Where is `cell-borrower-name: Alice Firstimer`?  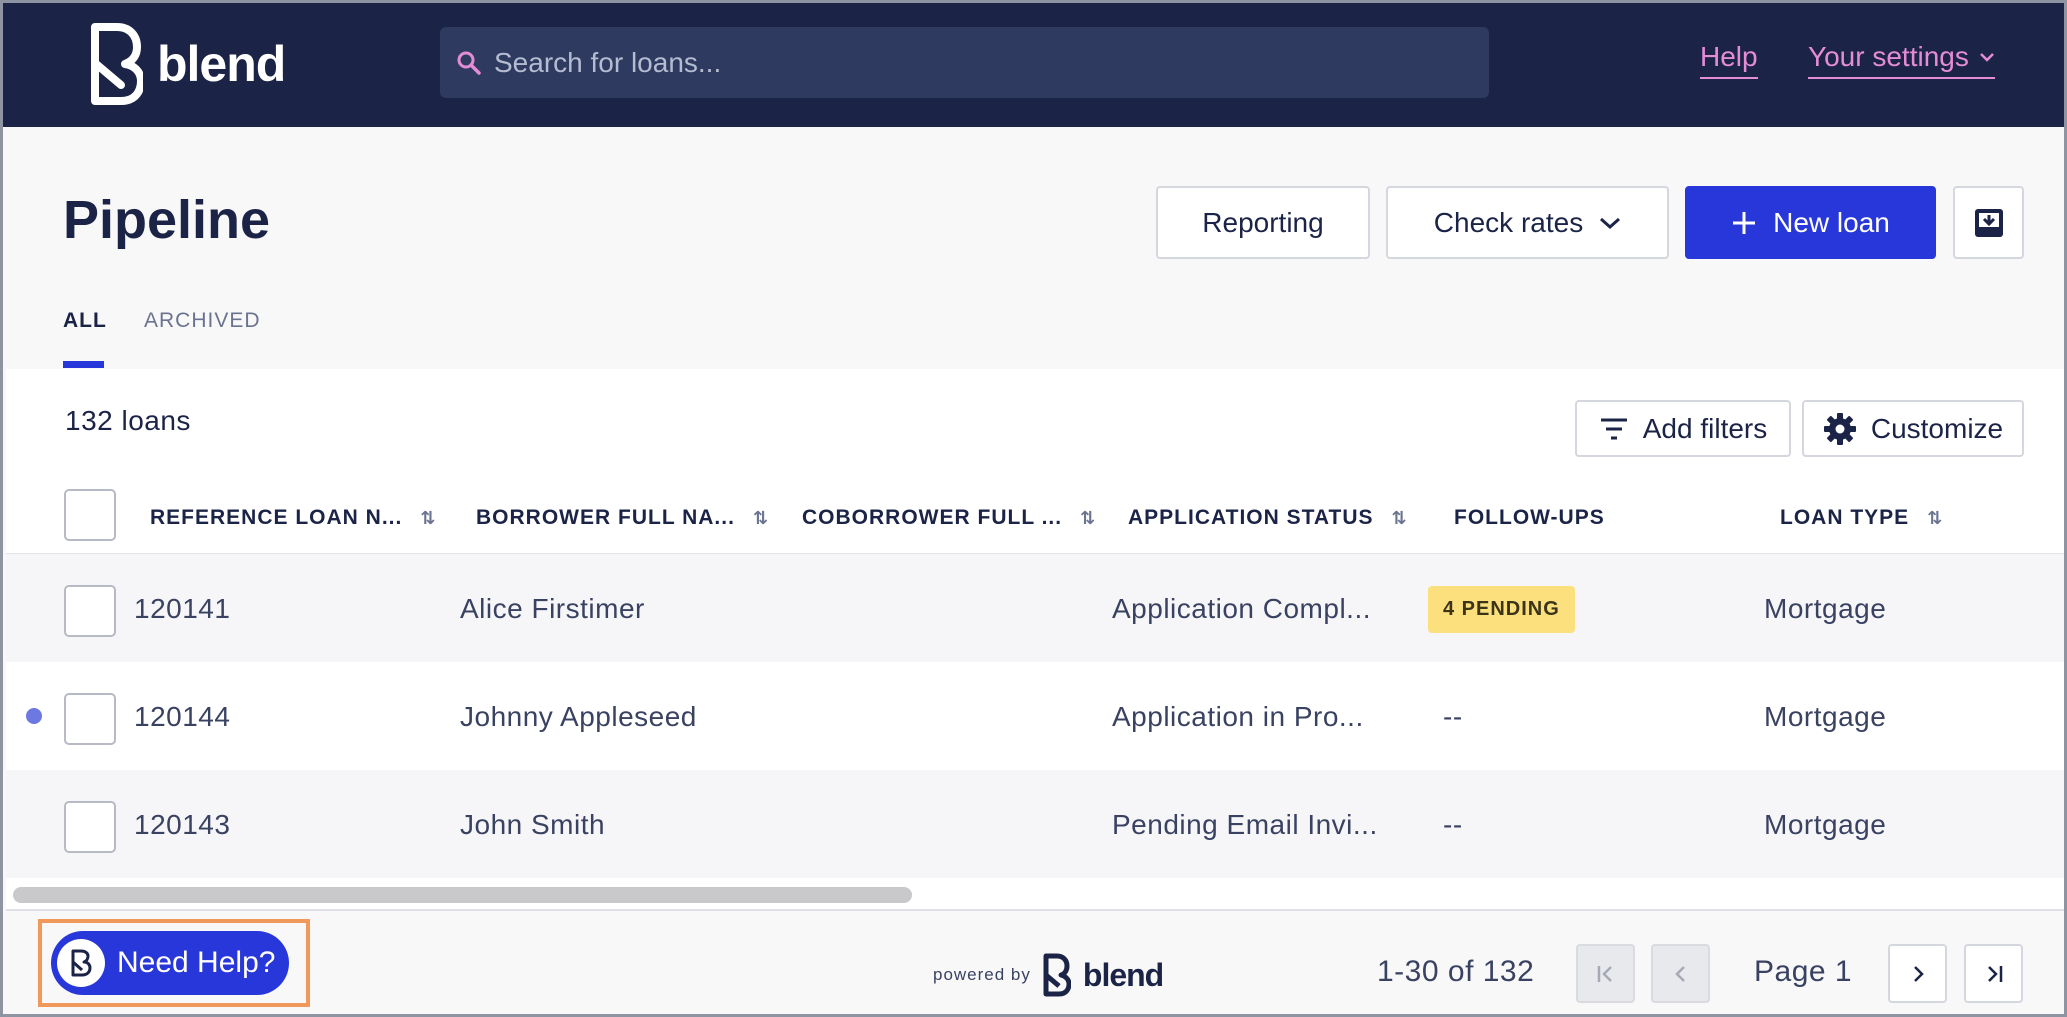
cell-borrower-name: Alice Firstimer is located at coordinates (552, 609).